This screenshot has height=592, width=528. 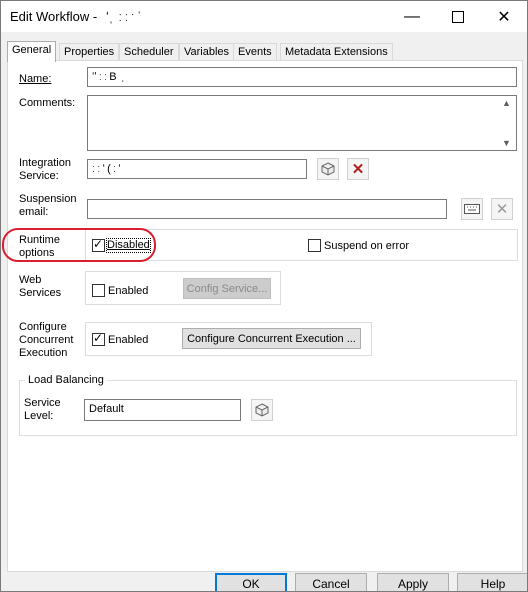 I want to click on minimize-icon: —, so click(x=412, y=16).